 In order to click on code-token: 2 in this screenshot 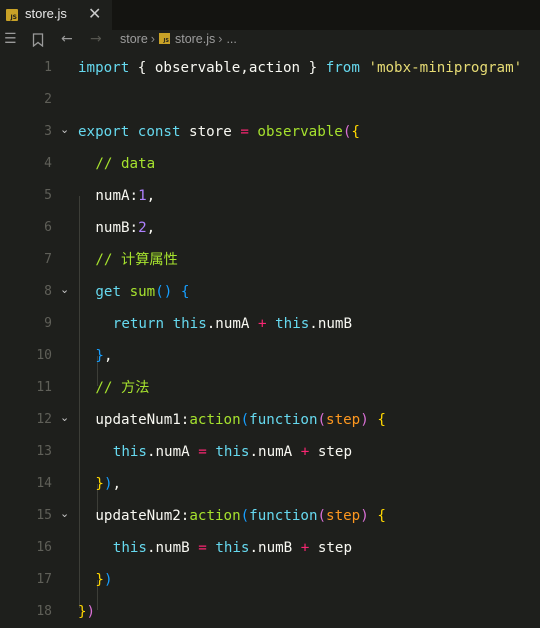, I will do `click(142, 228)`.